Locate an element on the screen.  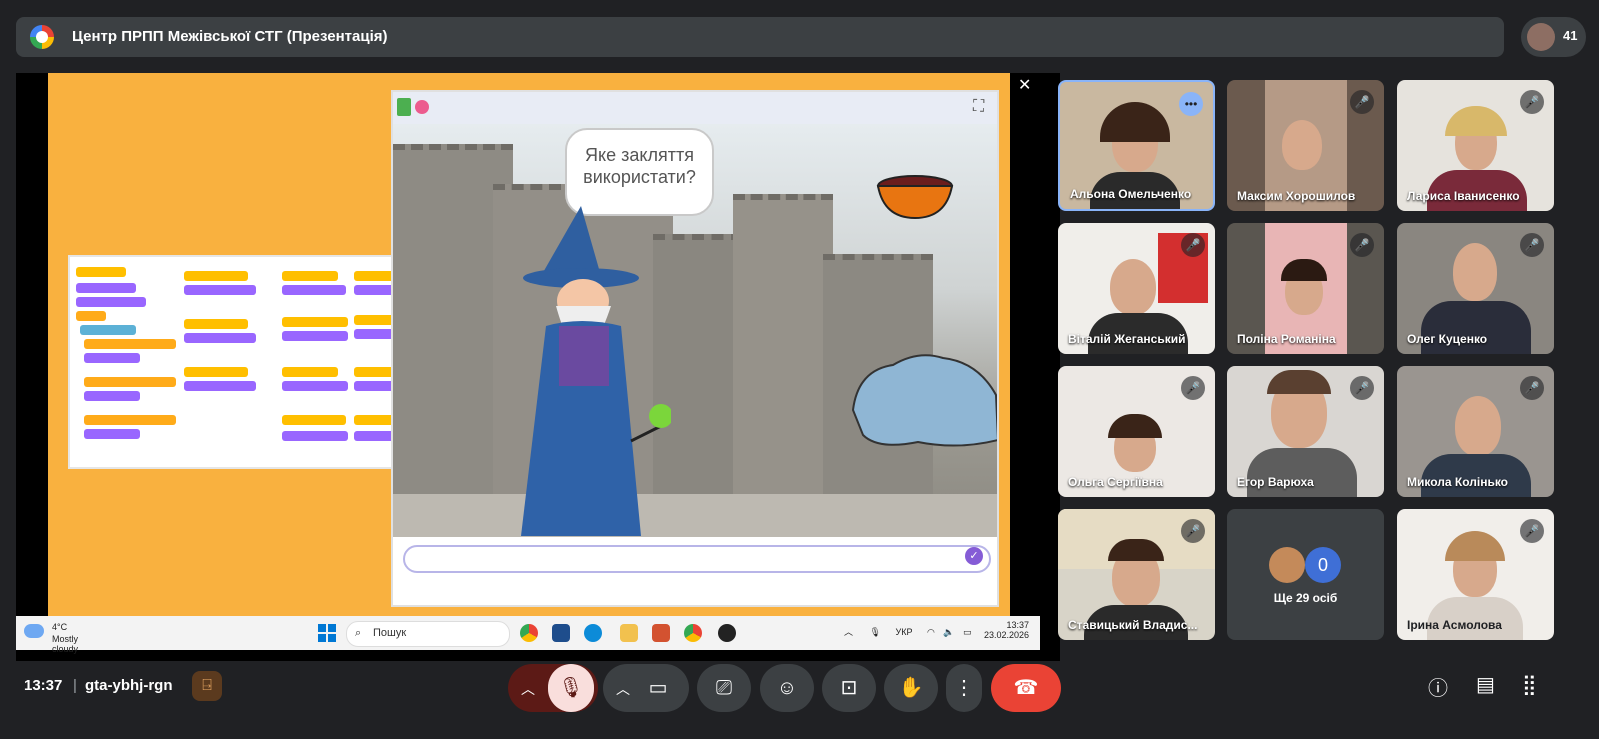
participant-tile: 🎤 Максим Хорошилов is located at coordinates (1305, 145).